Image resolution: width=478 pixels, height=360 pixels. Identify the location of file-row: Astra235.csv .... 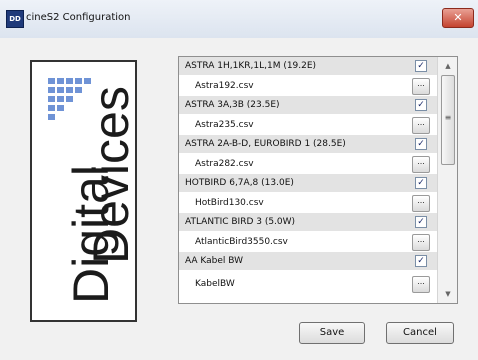
(308, 124).